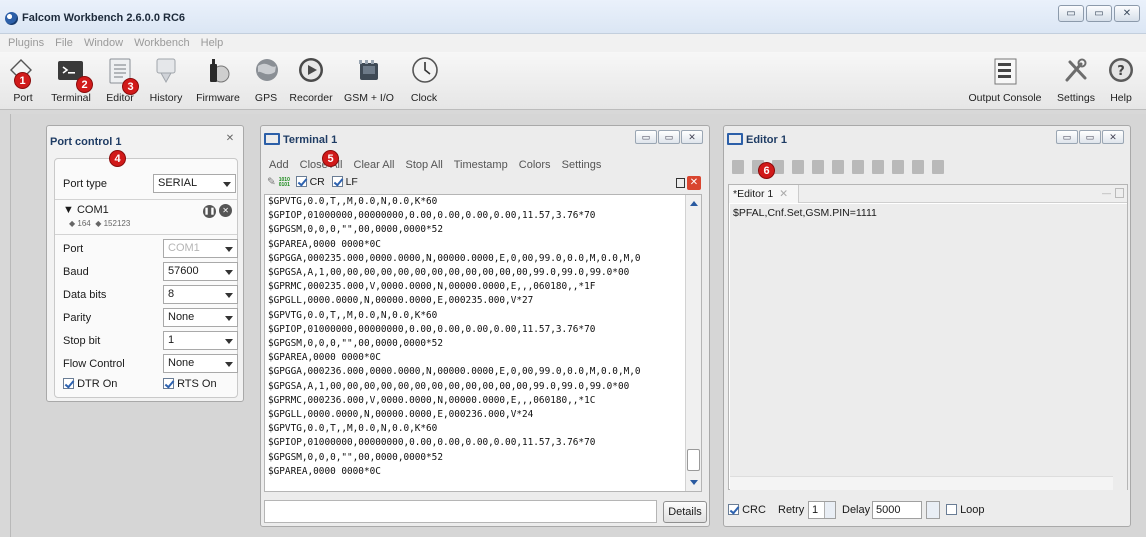 This screenshot has height=537, width=1146. Describe the element at coordinates (166, 98) in the screenshot. I see `toolbar-history-label: History` at that location.